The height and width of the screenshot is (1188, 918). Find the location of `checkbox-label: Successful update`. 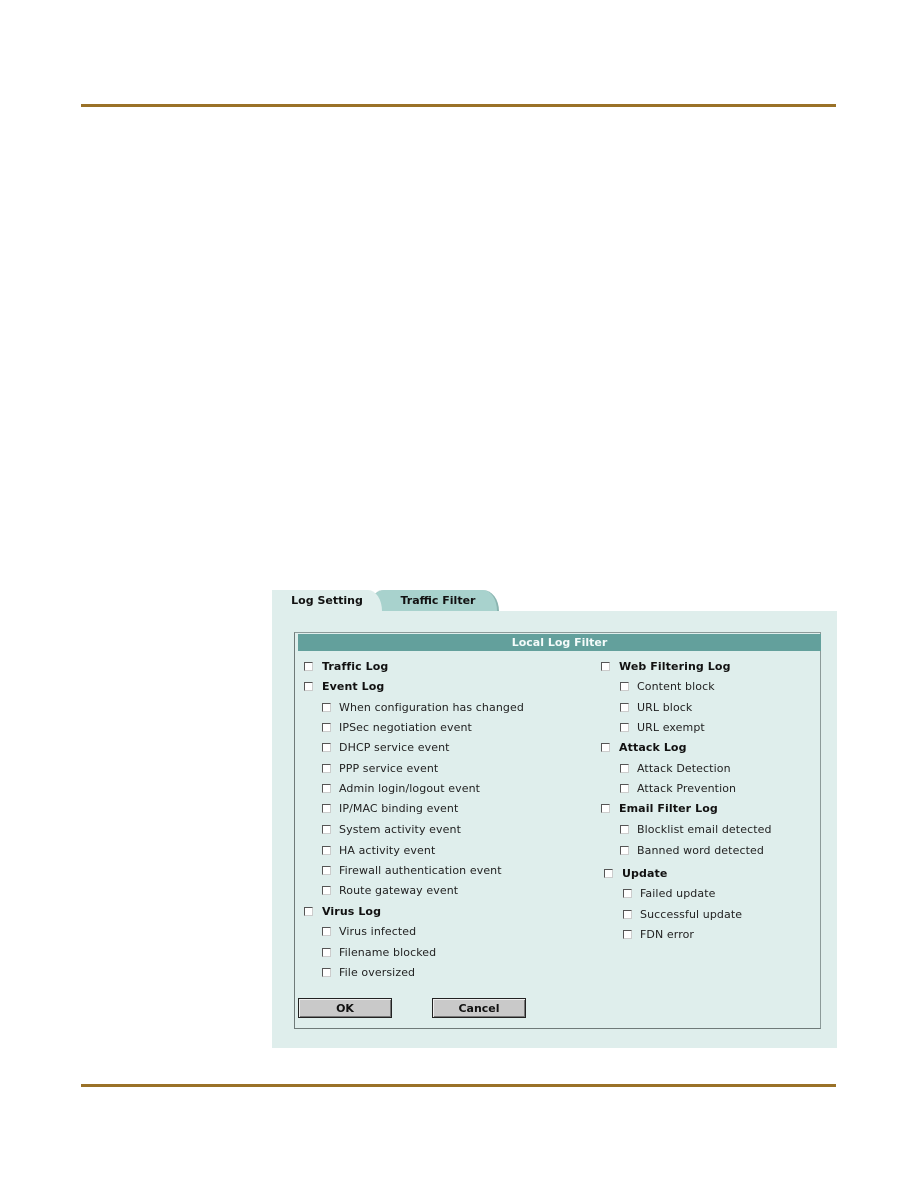

checkbox-label: Successful update is located at coordinates (691, 914).